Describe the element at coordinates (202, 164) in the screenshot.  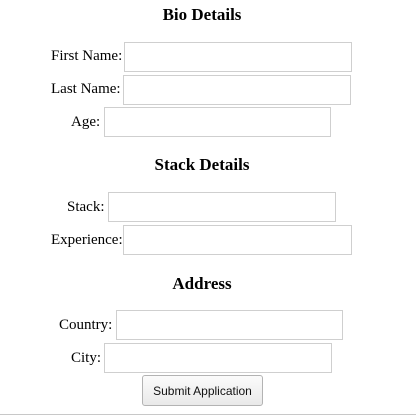
I see `stack-details-heading: Stack Details` at that location.